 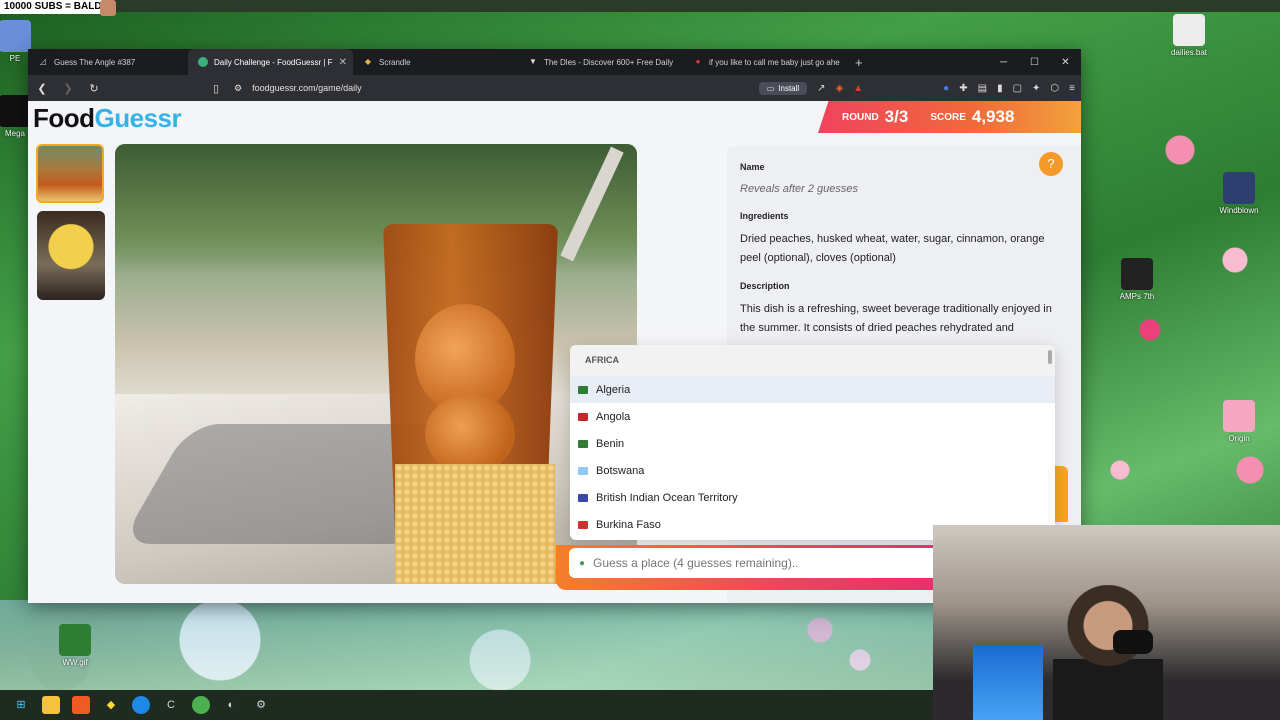 What do you see at coordinates (1065, 62) in the screenshot?
I see `close-window-button: ✕` at bounding box center [1065, 62].